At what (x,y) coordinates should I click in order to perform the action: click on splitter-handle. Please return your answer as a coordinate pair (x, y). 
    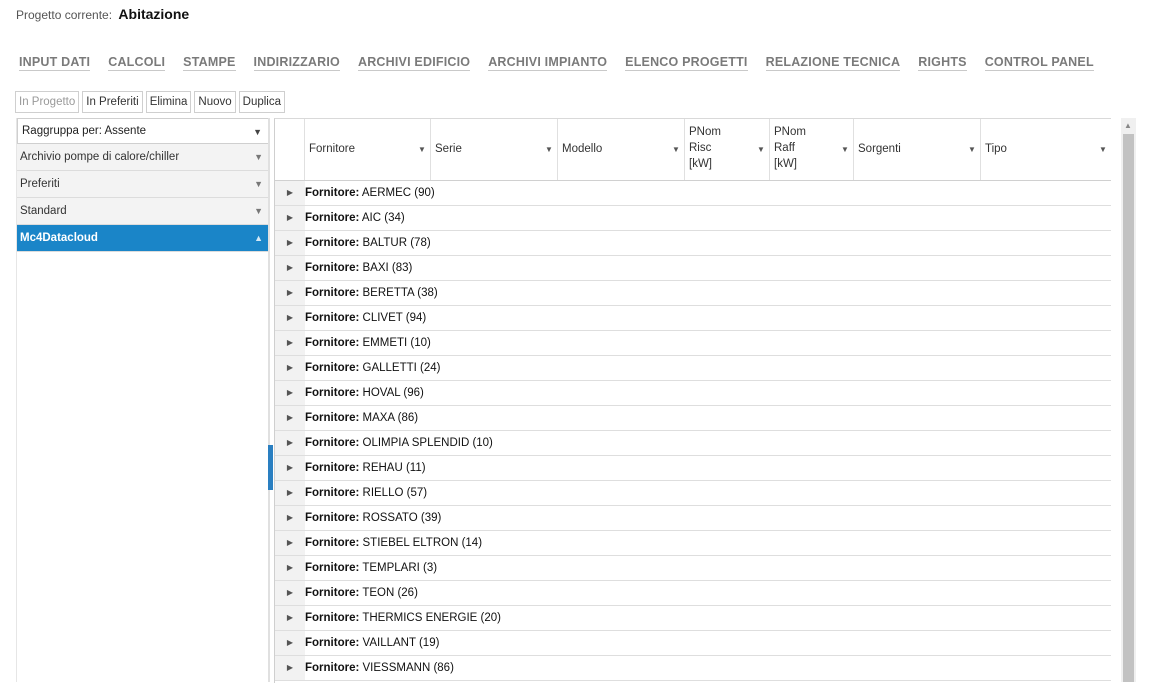
    Looking at the image, I should click on (270, 467).